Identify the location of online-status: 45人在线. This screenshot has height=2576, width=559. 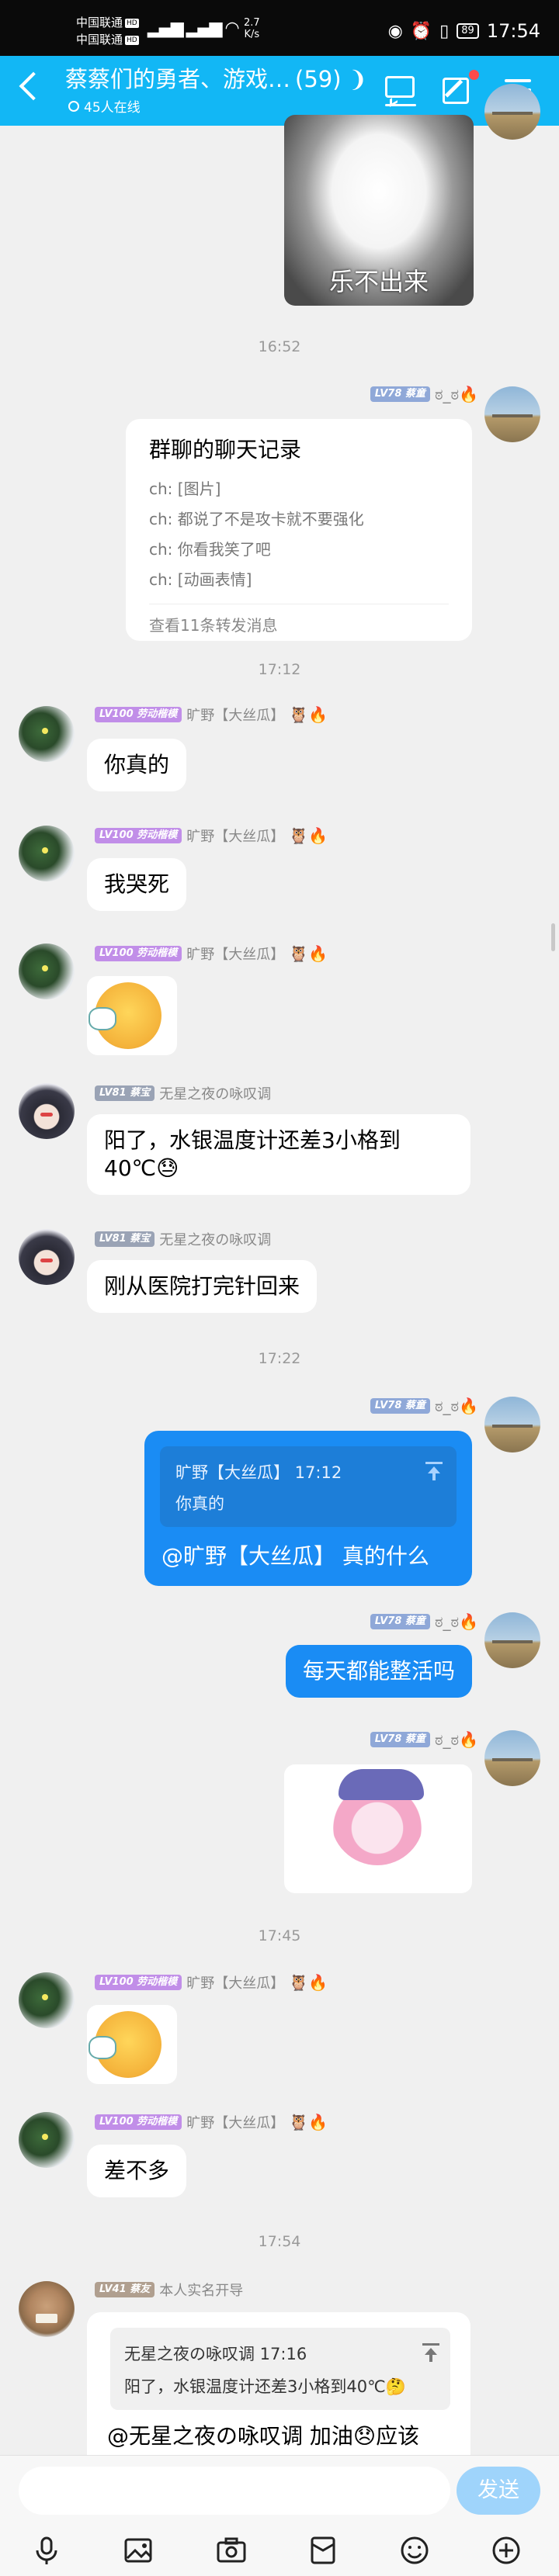
(104, 106).